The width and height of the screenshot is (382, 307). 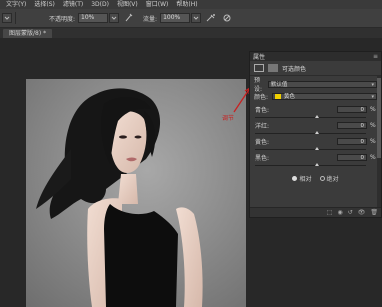 I want to click on radio-unselected-icon, so click(x=322, y=178).